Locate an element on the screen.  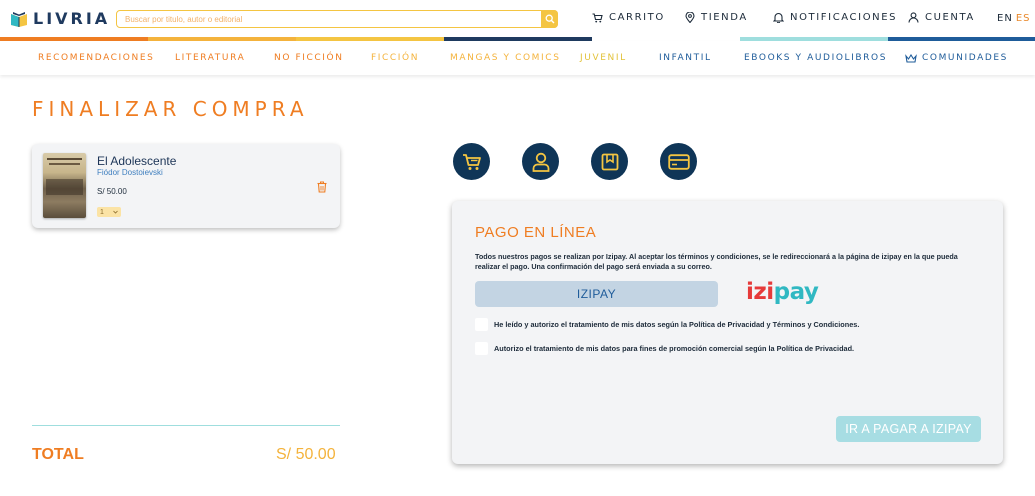
nav-store: TIENDA is located at coordinates (716, 17).